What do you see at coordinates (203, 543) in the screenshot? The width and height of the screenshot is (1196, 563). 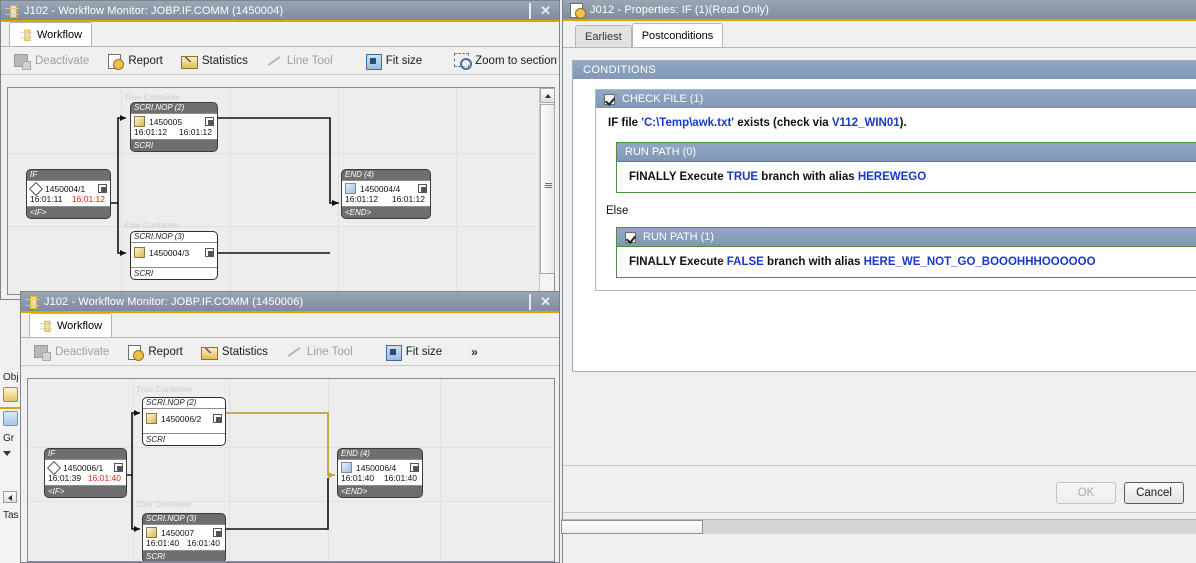 I see `scri3-end: 16:01:40` at bounding box center [203, 543].